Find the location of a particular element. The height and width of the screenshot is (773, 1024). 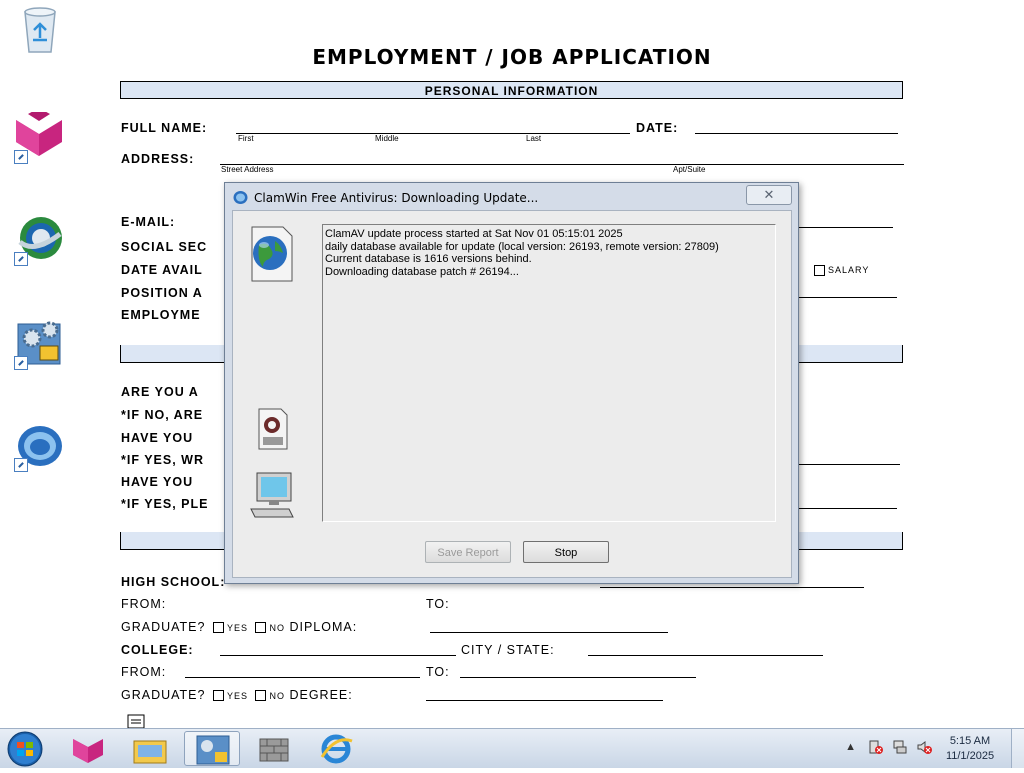

city-state-line is located at coordinates (705, 655).